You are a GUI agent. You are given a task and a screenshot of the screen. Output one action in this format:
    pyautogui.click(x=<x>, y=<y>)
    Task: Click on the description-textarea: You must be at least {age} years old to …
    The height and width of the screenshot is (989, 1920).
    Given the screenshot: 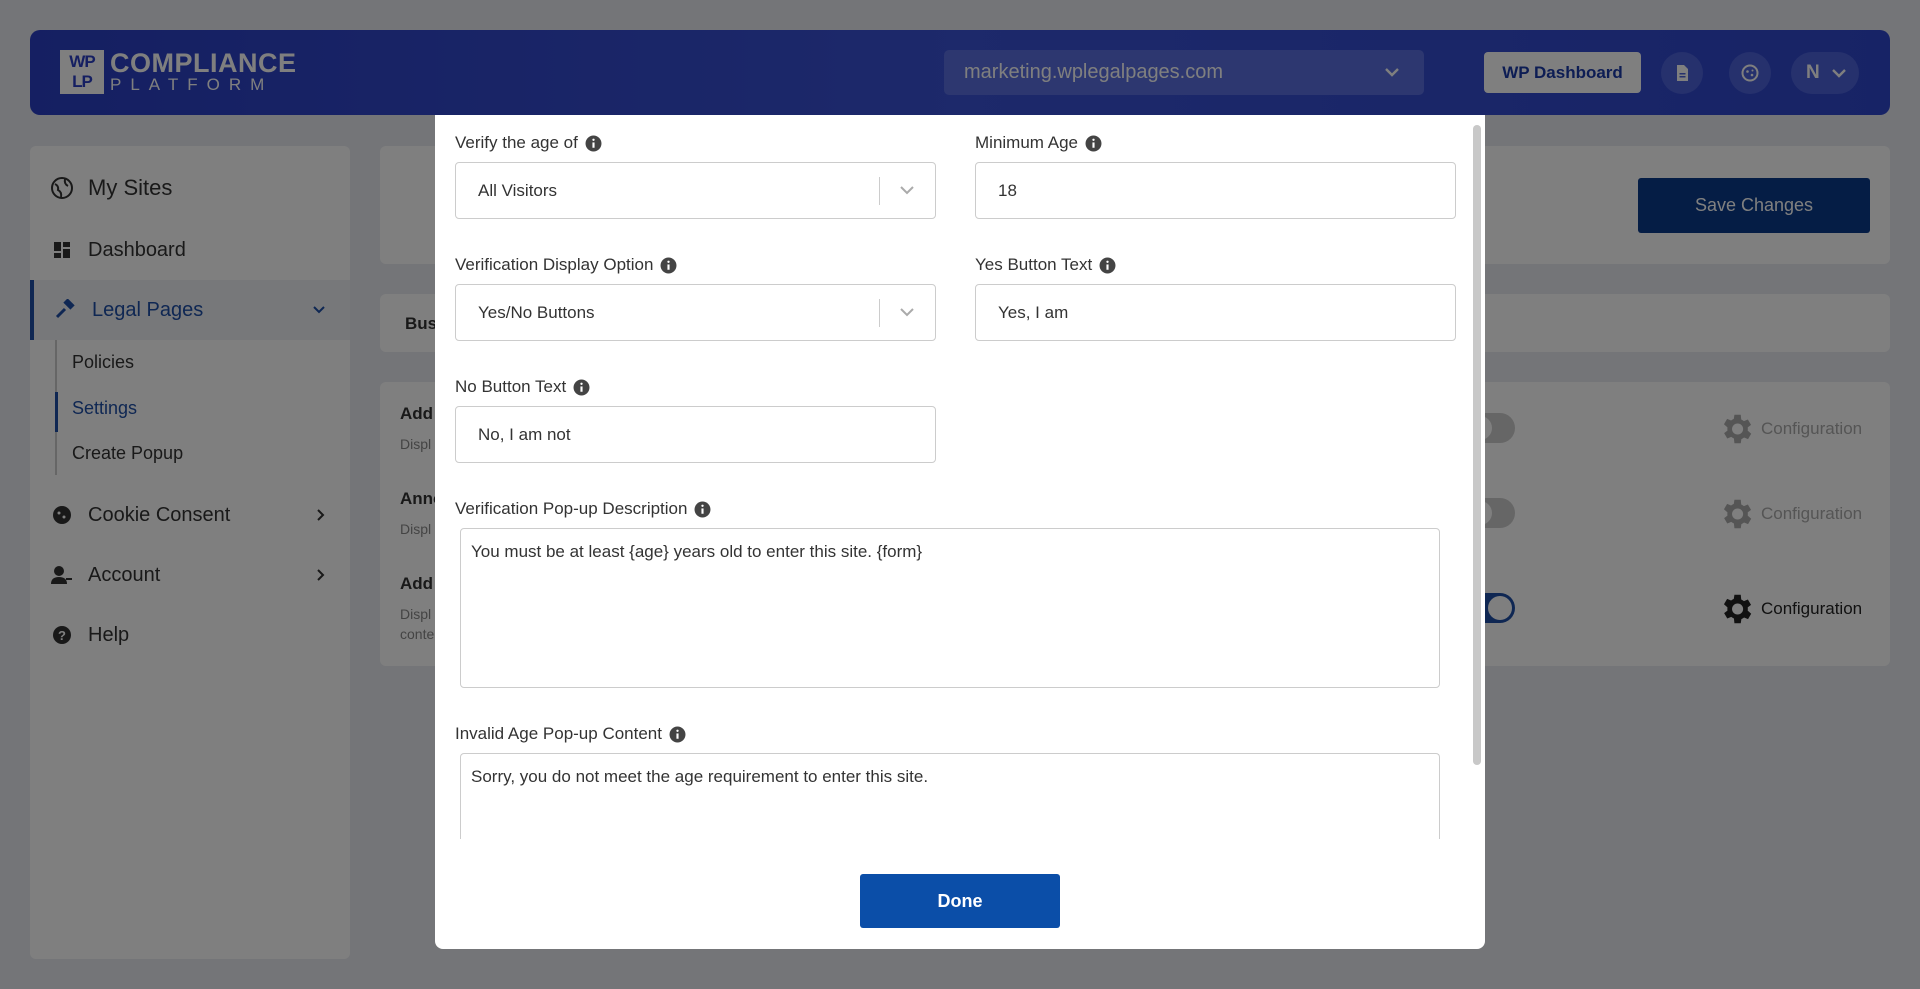 What is the action you would take?
    pyautogui.click(x=950, y=608)
    